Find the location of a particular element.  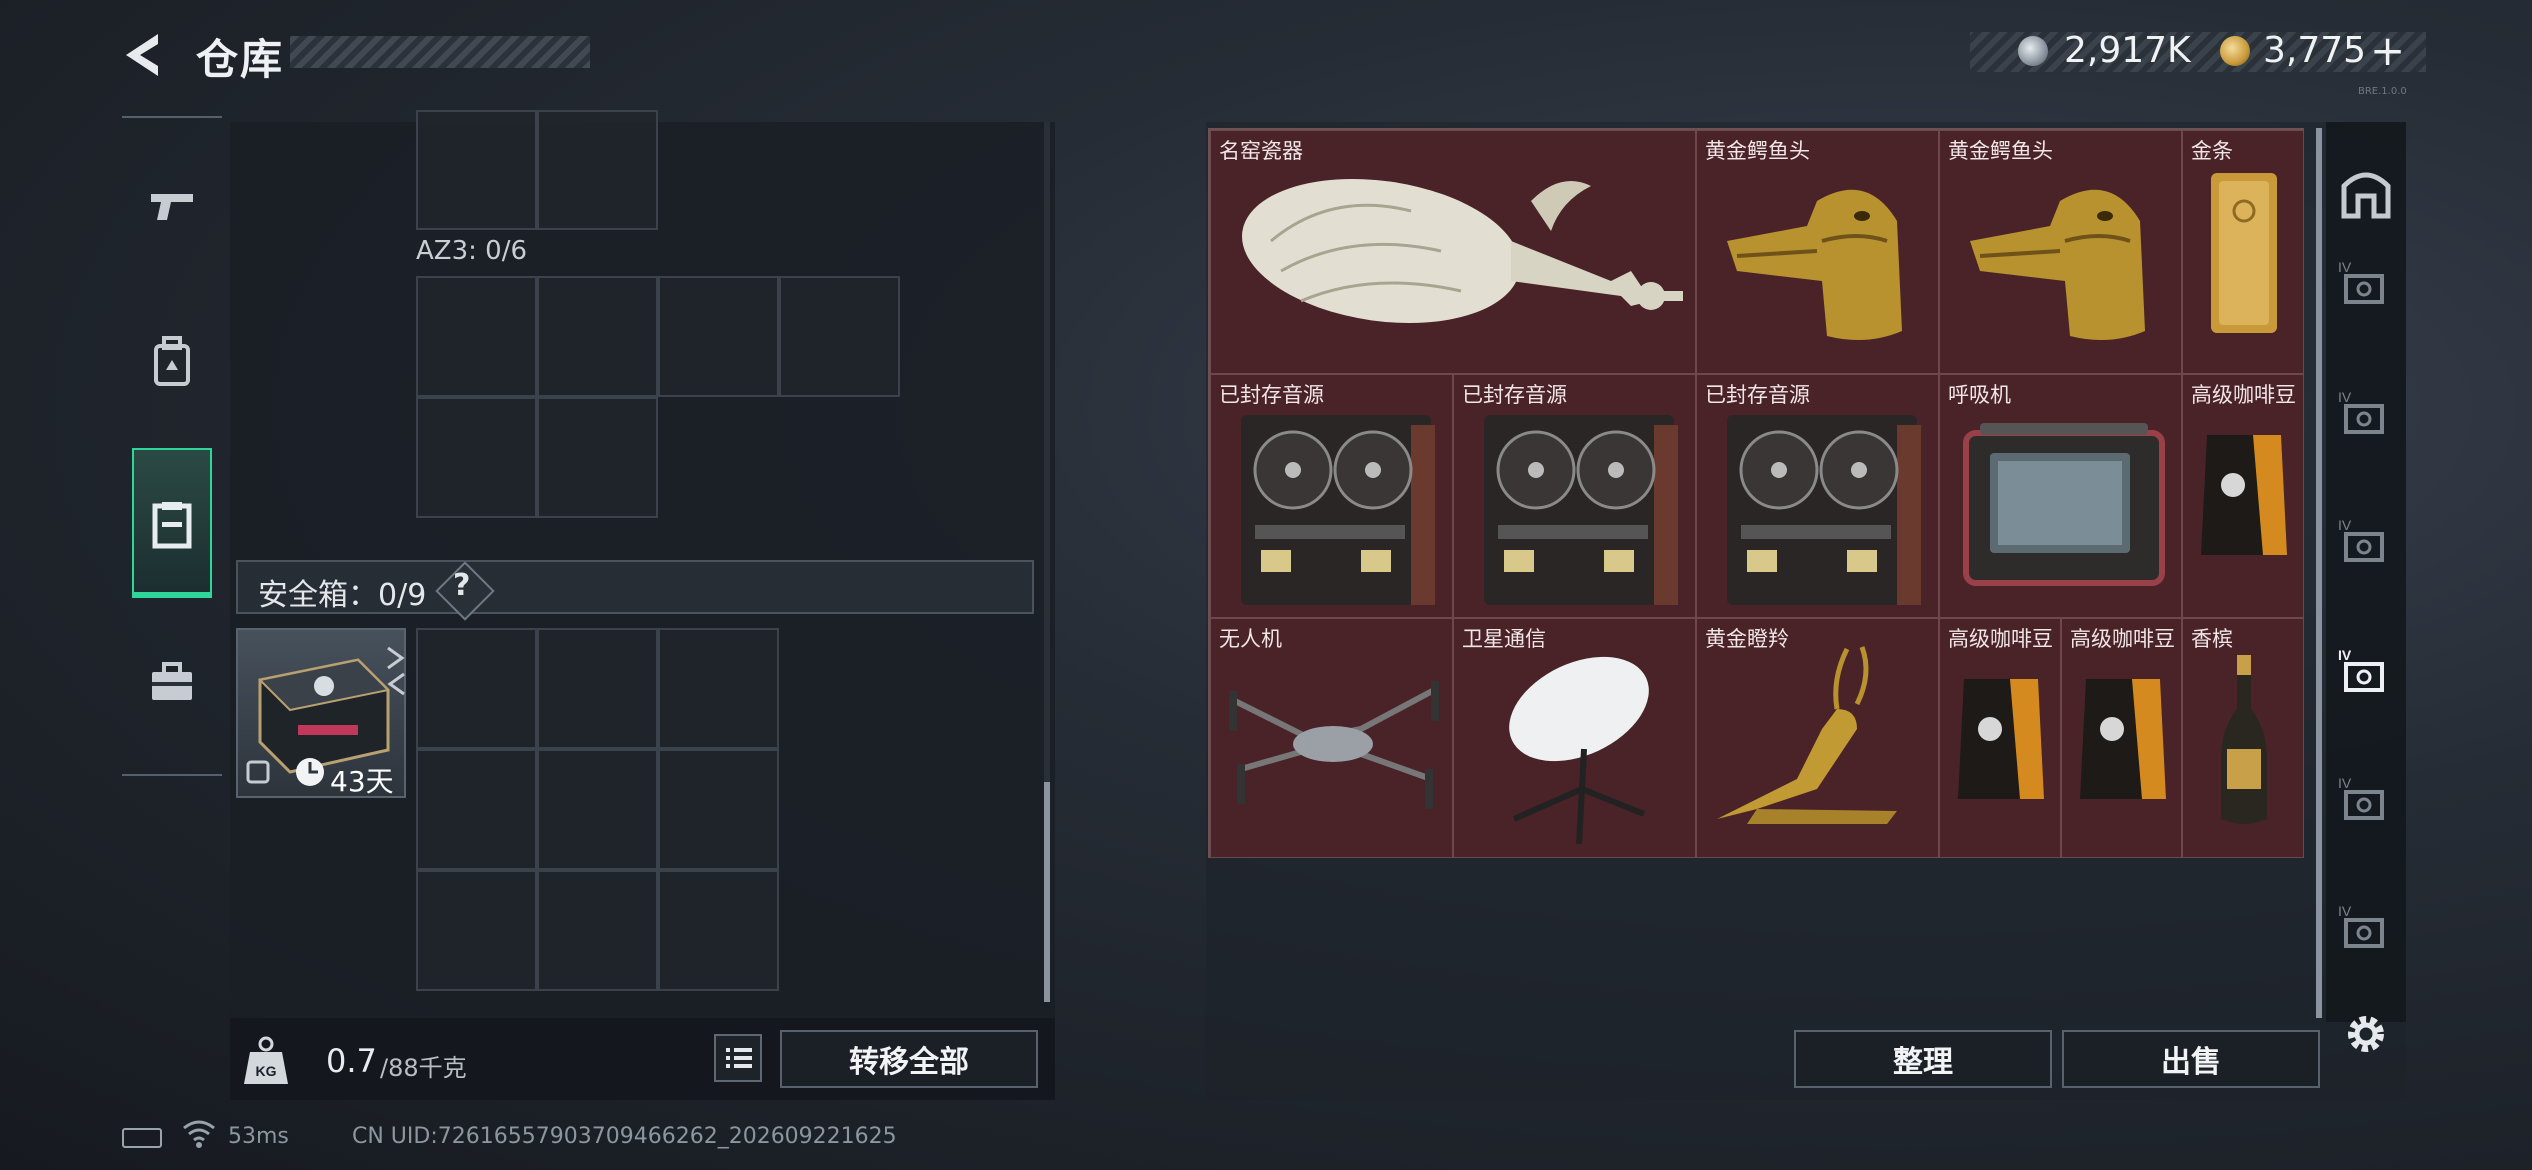

item-slot-satellite-dish: 卫星通信 is located at coordinates (1574, 738).